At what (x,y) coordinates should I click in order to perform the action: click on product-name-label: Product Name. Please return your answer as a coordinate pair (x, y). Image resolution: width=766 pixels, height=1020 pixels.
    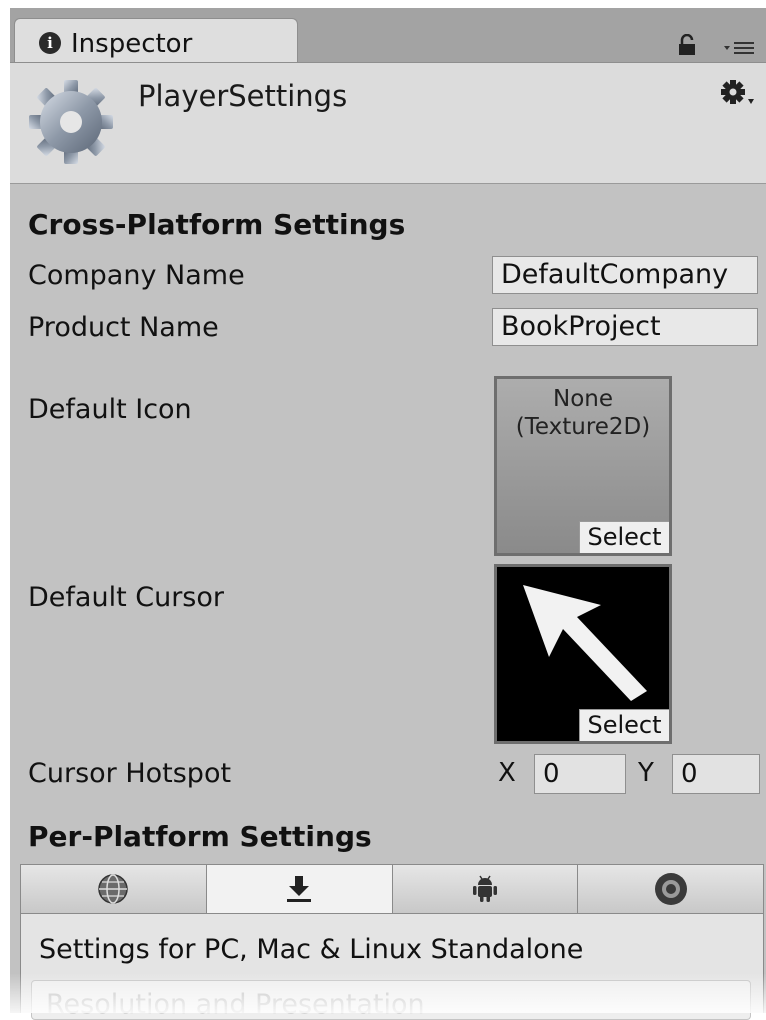
    Looking at the image, I should click on (123, 327).